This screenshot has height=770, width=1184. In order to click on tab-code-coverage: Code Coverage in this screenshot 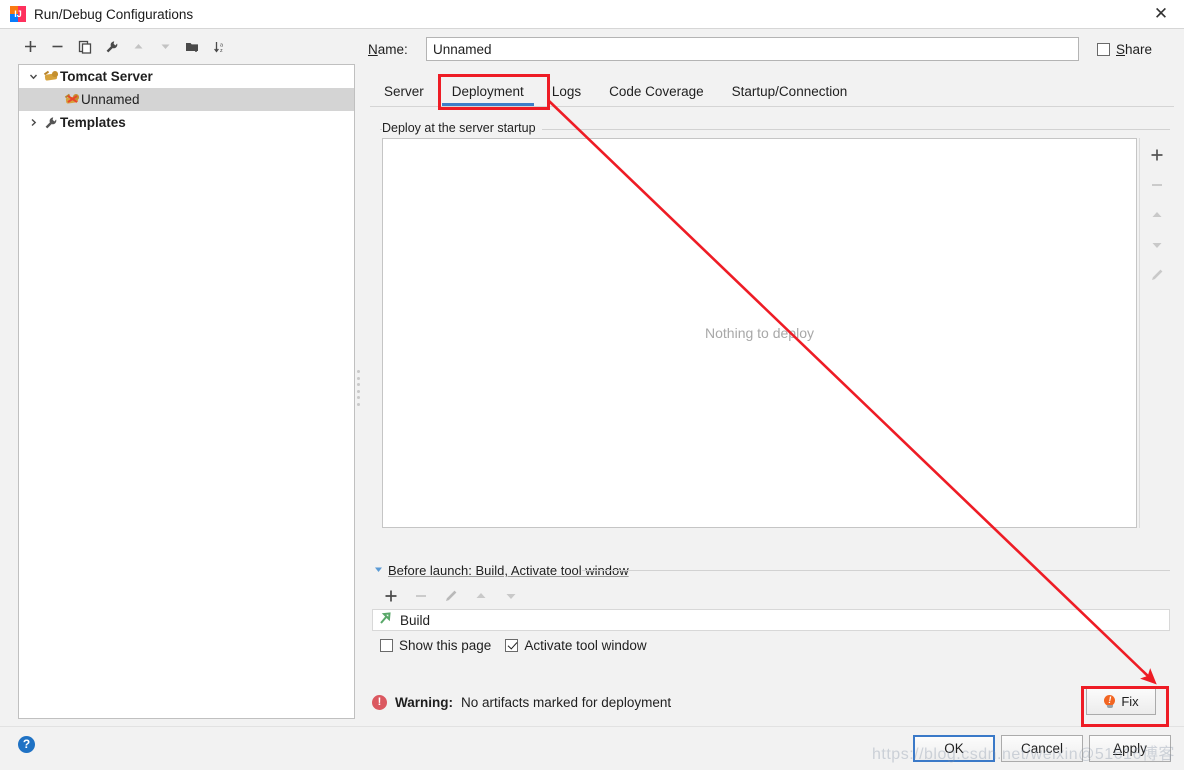, I will do `click(656, 93)`.